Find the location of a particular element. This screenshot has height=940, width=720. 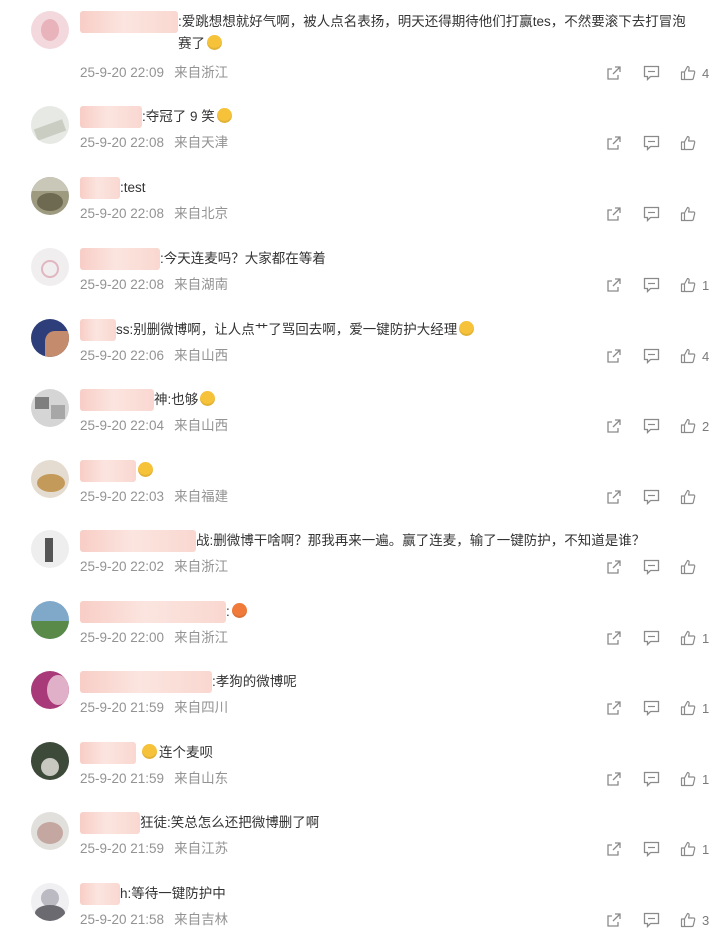

comment-item: 狂徒:笑总怎么还把微博删了啊 25-9-20 21:59 来自江苏 1 is located at coordinates (360, 839).